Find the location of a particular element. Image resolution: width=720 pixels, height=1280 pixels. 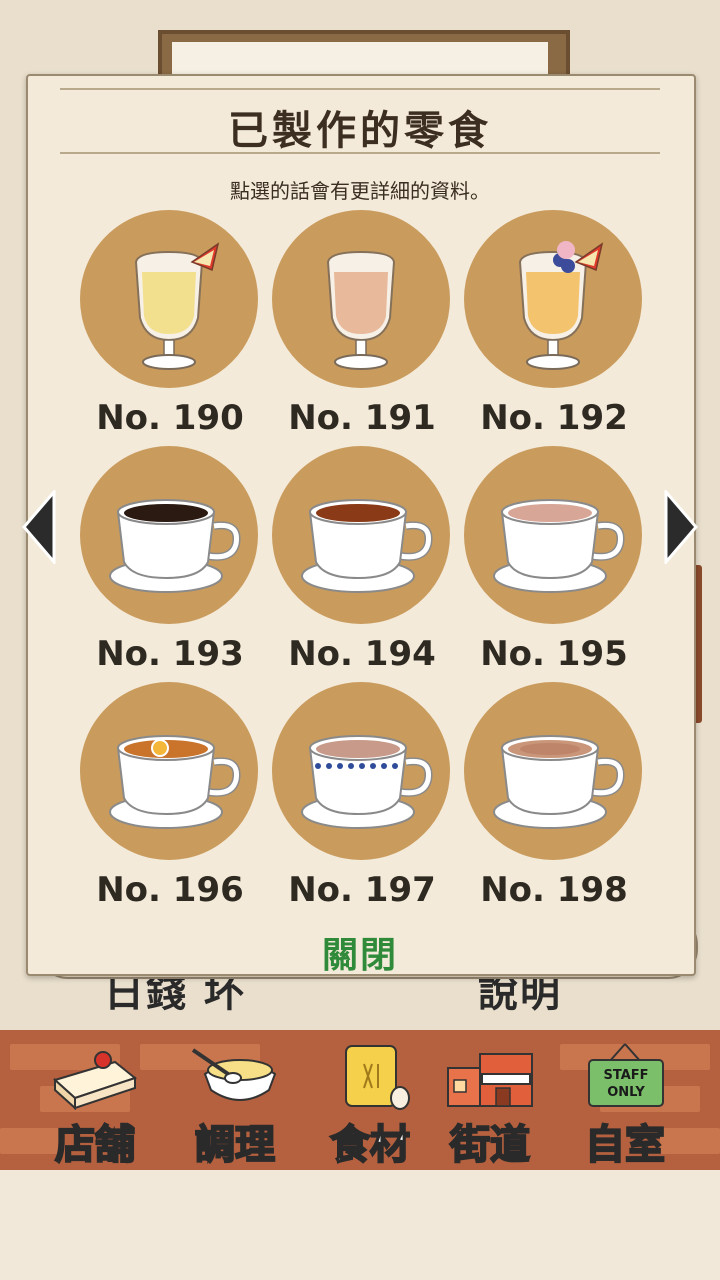

snack-item: No. 191 is located at coordinates (362, 330).